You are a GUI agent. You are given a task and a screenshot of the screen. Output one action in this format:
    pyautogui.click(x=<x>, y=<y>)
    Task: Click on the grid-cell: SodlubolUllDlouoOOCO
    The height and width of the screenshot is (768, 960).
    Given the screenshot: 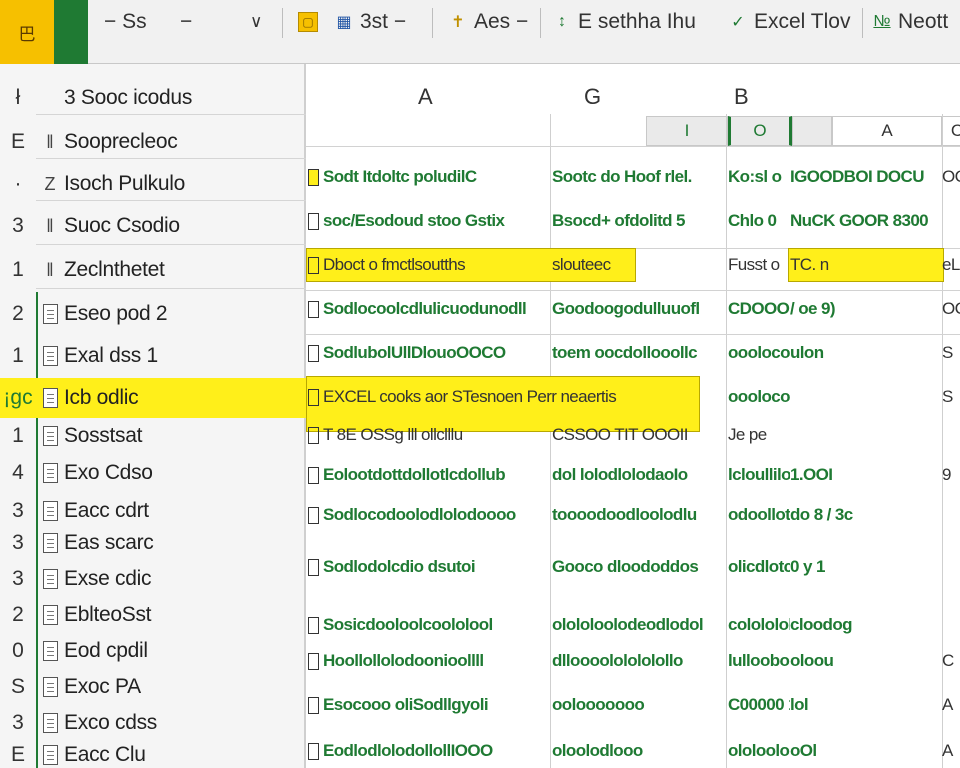 What is the action you would take?
    pyautogui.click(x=429, y=353)
    